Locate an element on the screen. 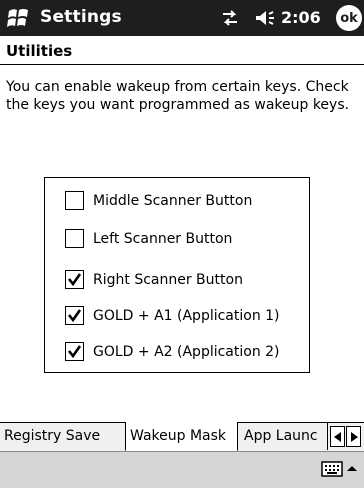 The height and width of the screenshot is (488, 364). ok-button: ok is located at coordinates (349, 18).